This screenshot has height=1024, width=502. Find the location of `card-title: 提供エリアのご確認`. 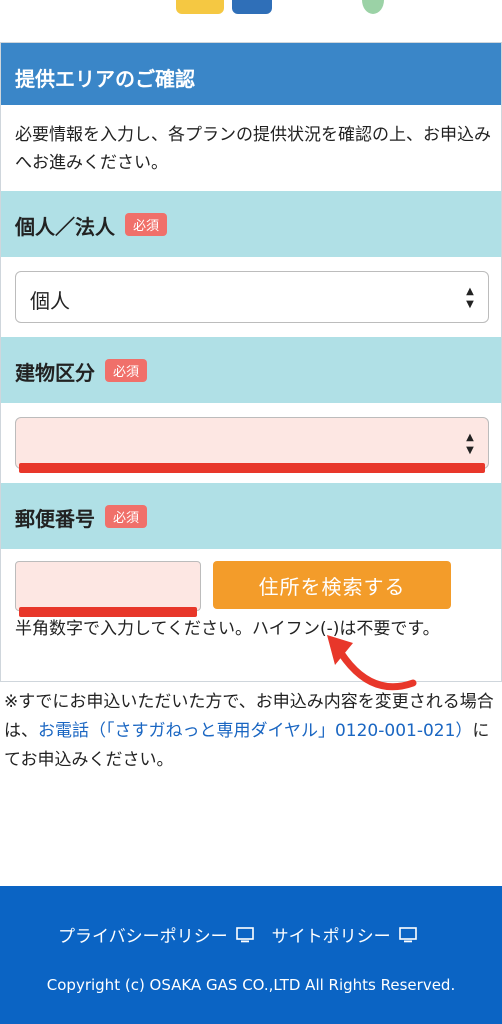

card-title: 提供エリアのご確認 is located at coordinates (251, 74).